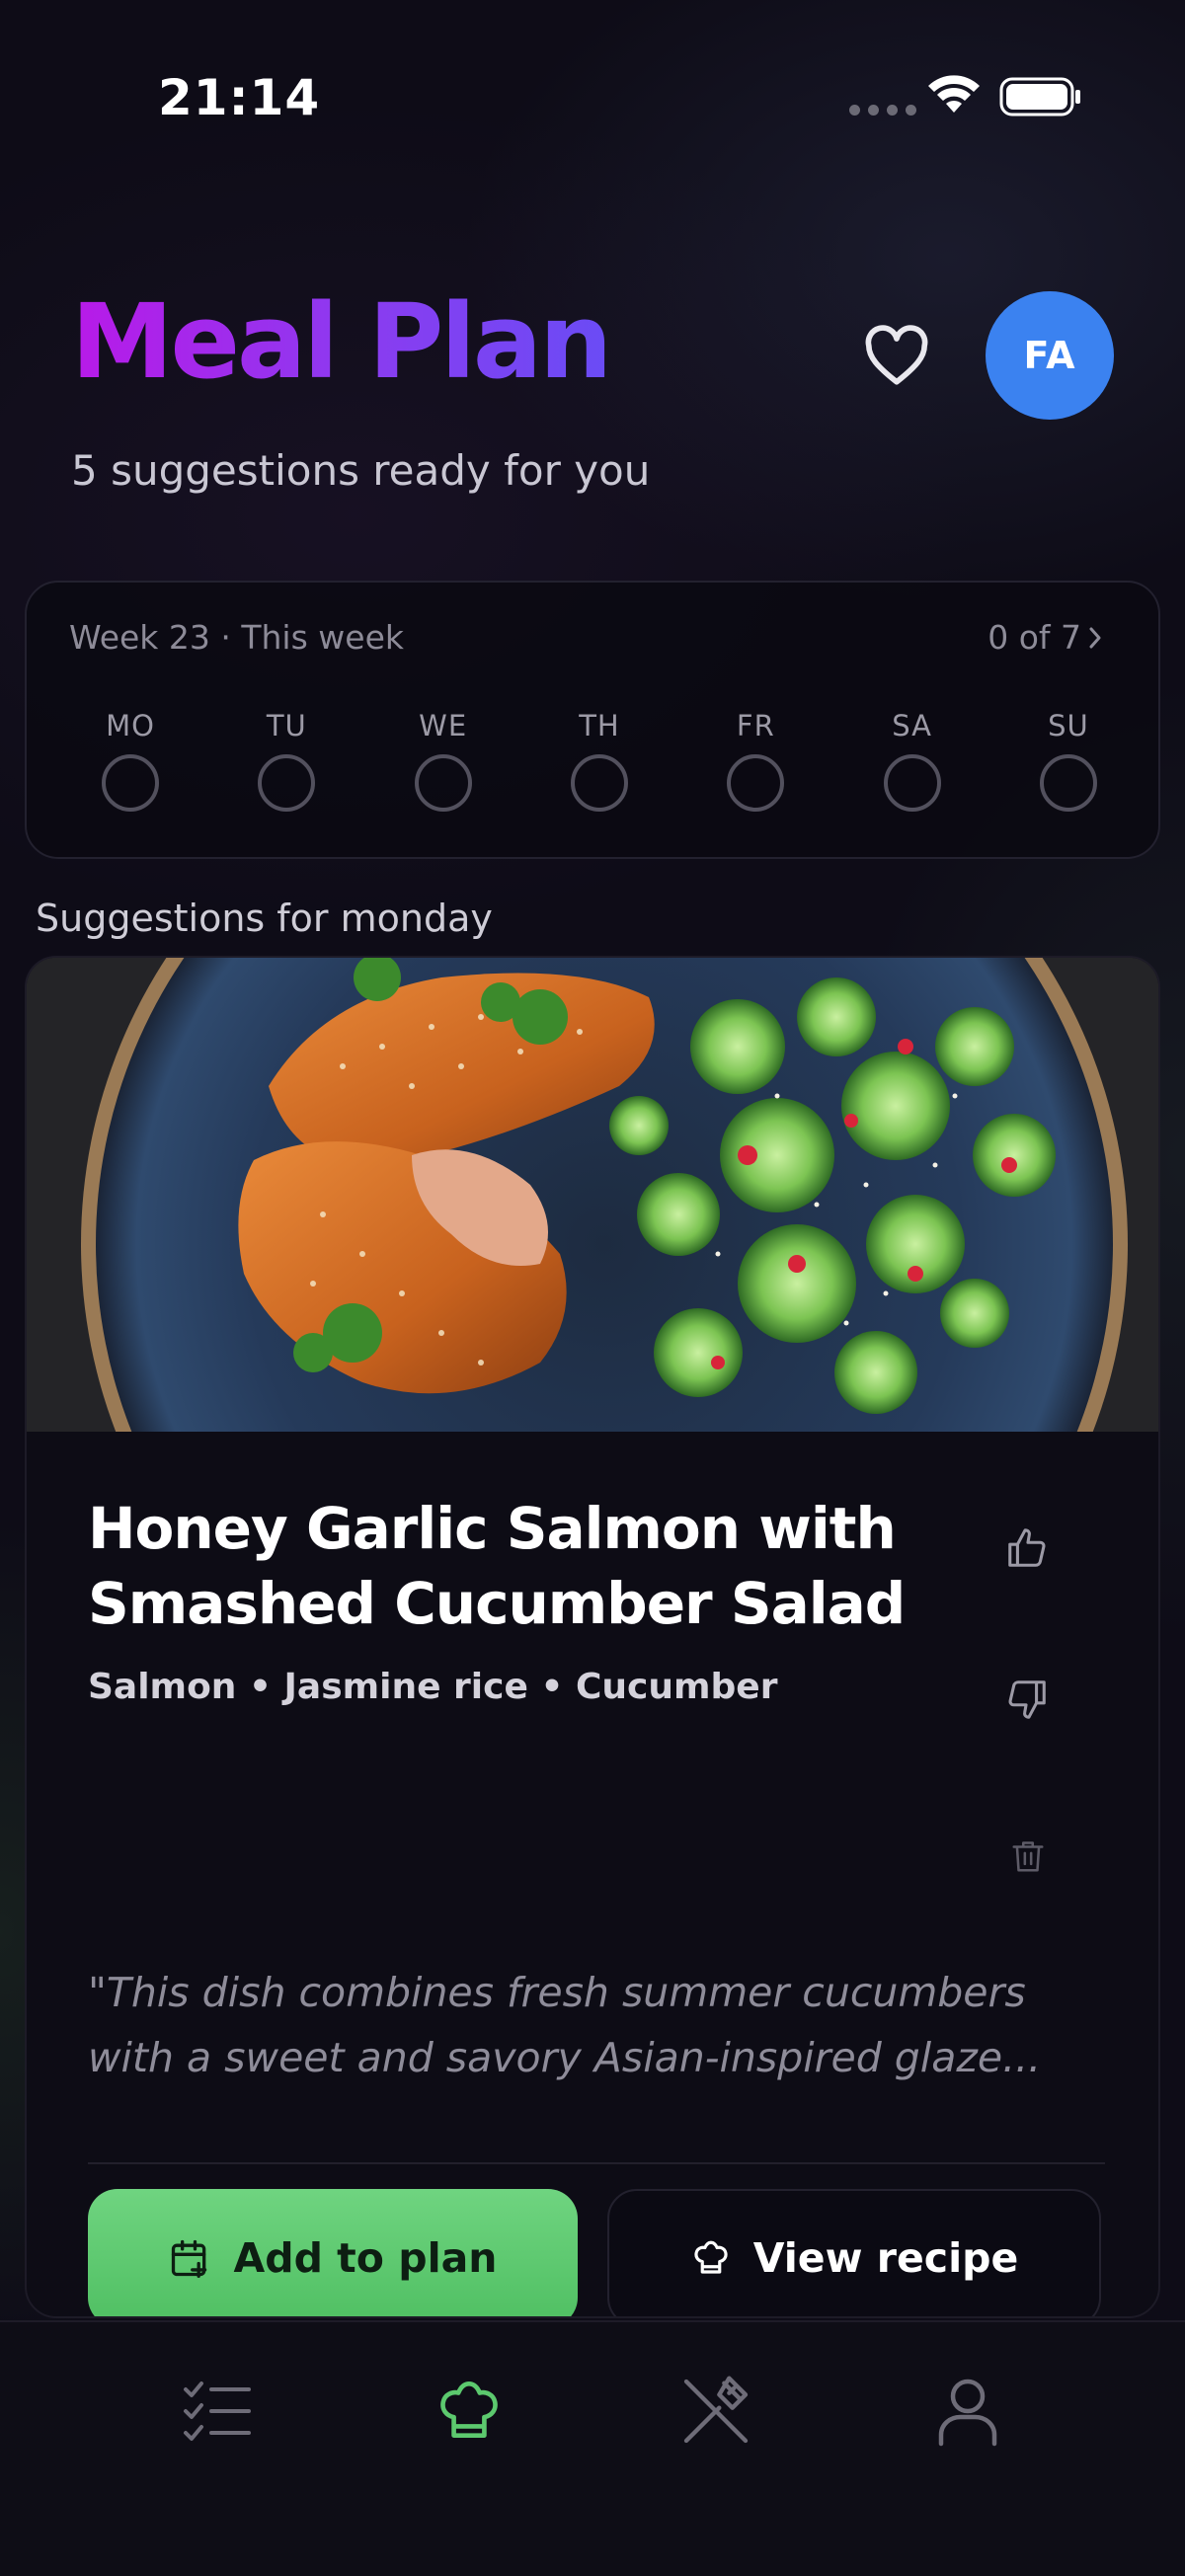  I want to click on add-to-plan-label: Add to plan, so click(365, 2258).